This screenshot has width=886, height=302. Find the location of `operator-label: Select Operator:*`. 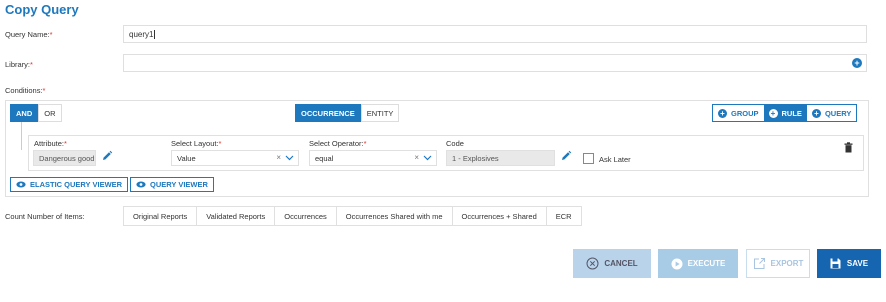

operator-label: Select Operator:* is located at coordinates (338, 143).